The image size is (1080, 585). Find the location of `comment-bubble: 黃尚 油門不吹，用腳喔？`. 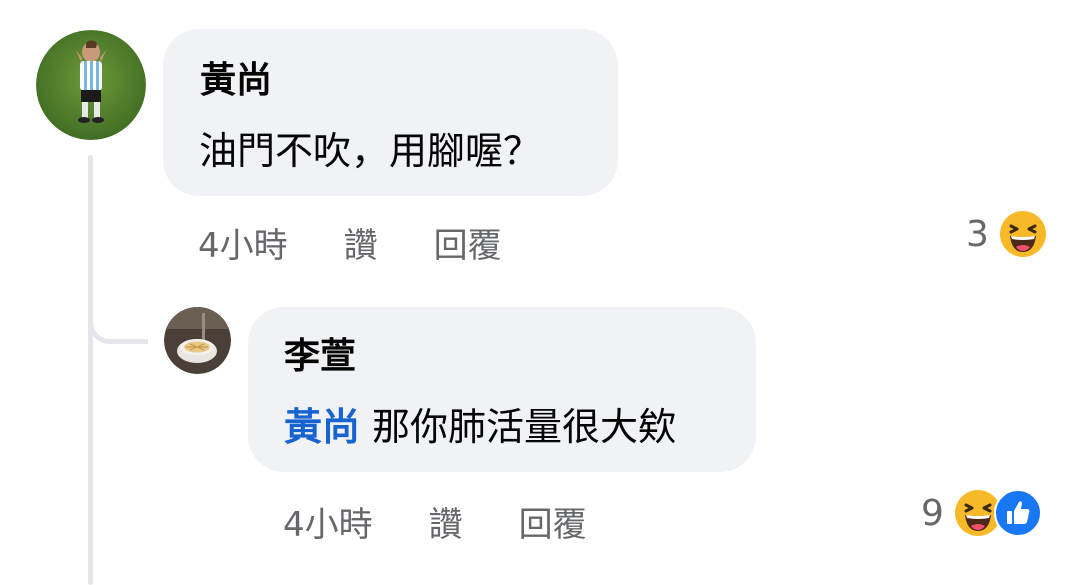

comment-bubble: 黃尚 油門不吹，用腳喔？ is located at coordinates (390, 112).